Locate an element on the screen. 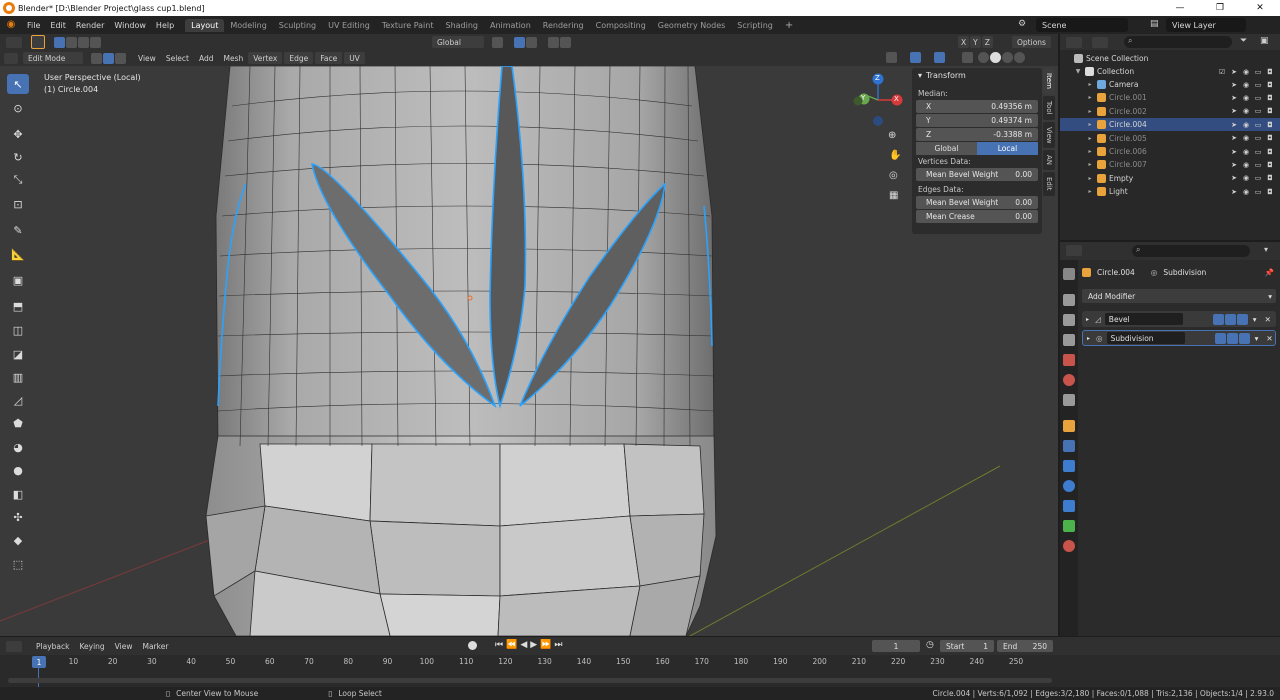  properties-editor-icon is located at coordinates (1074, 250).